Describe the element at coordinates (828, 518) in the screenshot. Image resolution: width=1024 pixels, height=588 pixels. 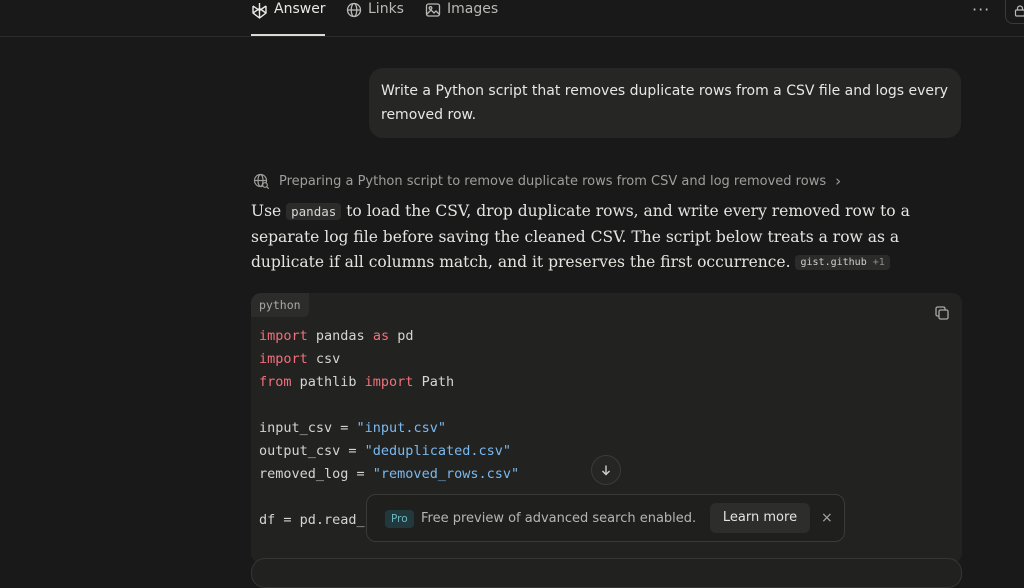
I see `close-icon: ×` at that location.